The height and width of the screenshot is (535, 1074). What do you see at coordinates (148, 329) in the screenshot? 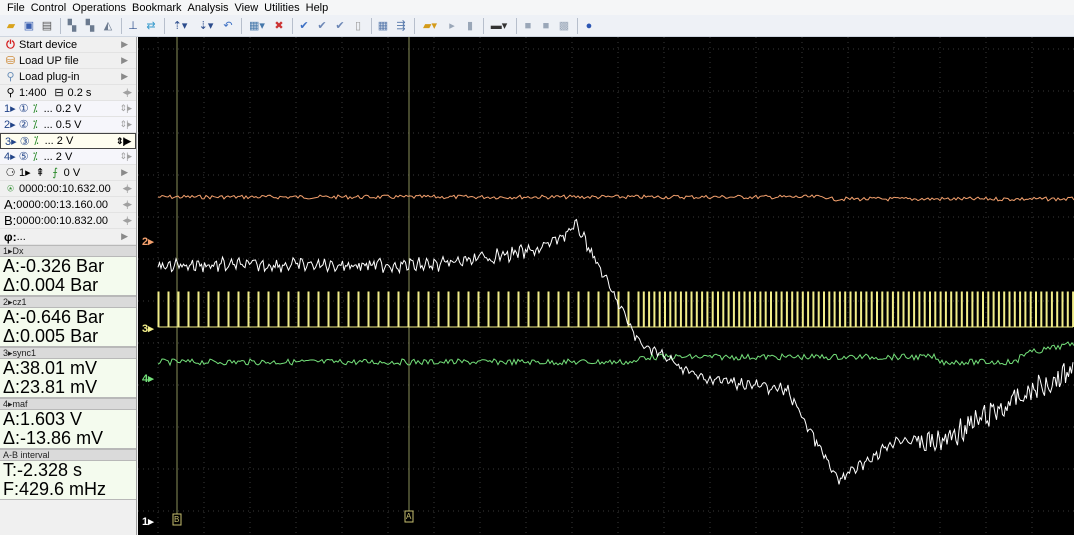
I see `channel-3-label: 3▸` at bounding box center [148, 329].